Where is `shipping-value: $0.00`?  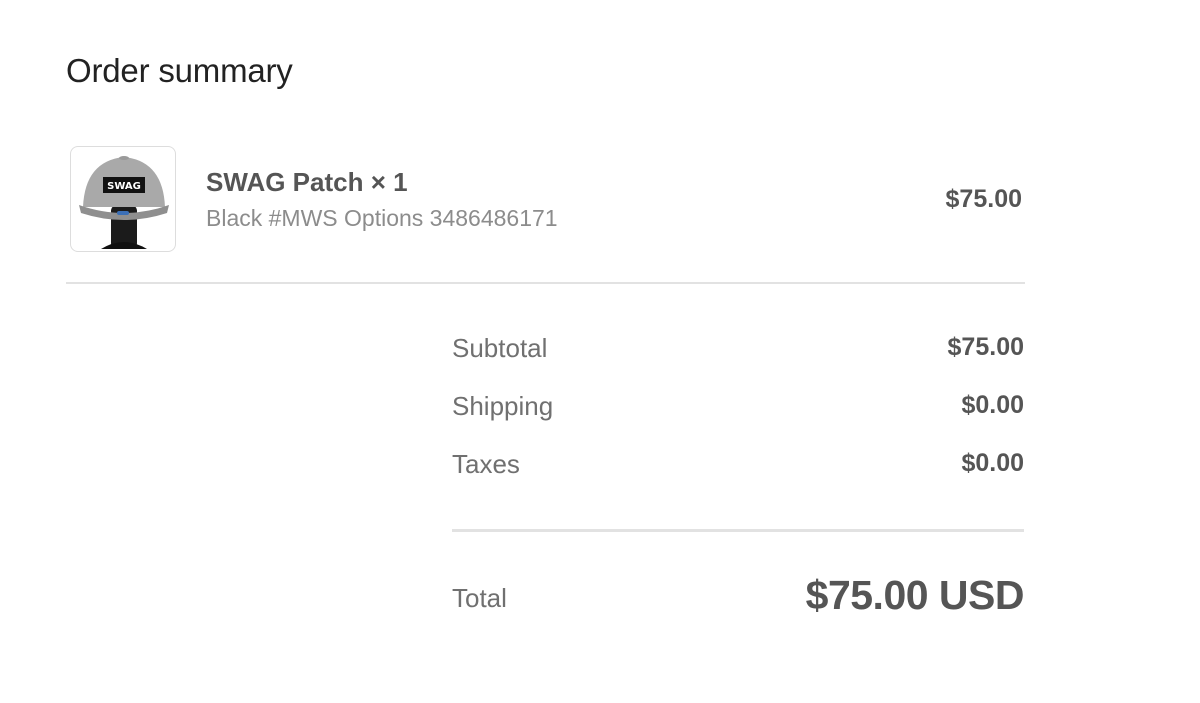 shipping-value: $0.00 is located at coordinates (992, 405).